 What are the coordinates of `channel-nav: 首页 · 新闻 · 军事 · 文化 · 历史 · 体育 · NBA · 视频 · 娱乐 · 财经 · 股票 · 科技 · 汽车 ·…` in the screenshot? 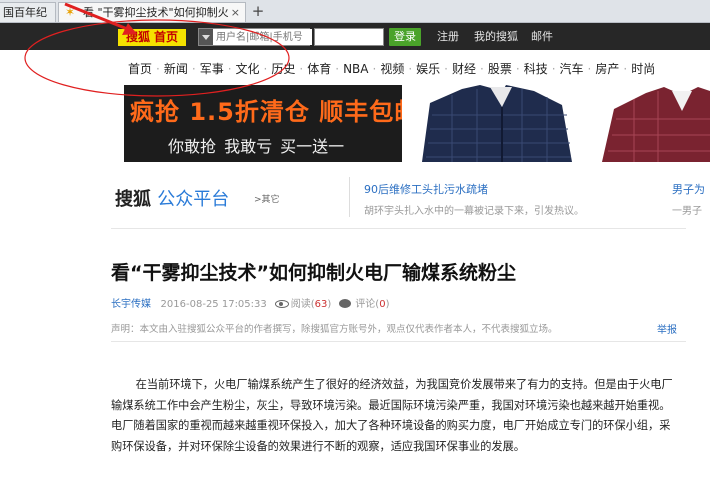 It's located at (391, 69).